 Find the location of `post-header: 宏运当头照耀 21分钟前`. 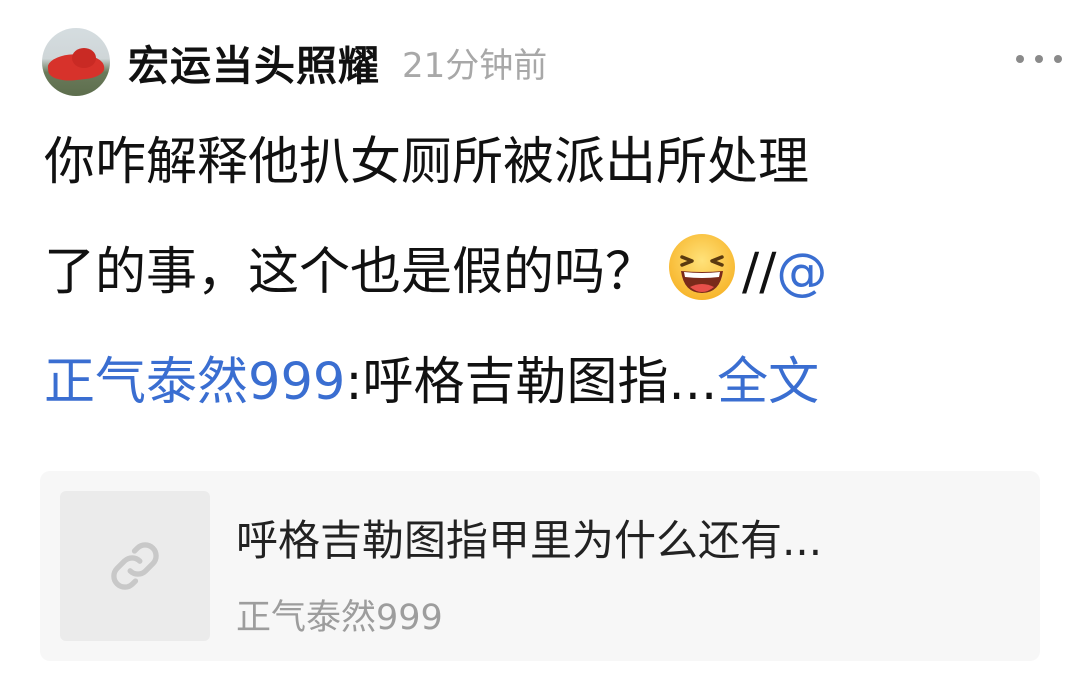

post-header: 宏运当头照耀 21分钟前 is located at coordinates (541, 62).